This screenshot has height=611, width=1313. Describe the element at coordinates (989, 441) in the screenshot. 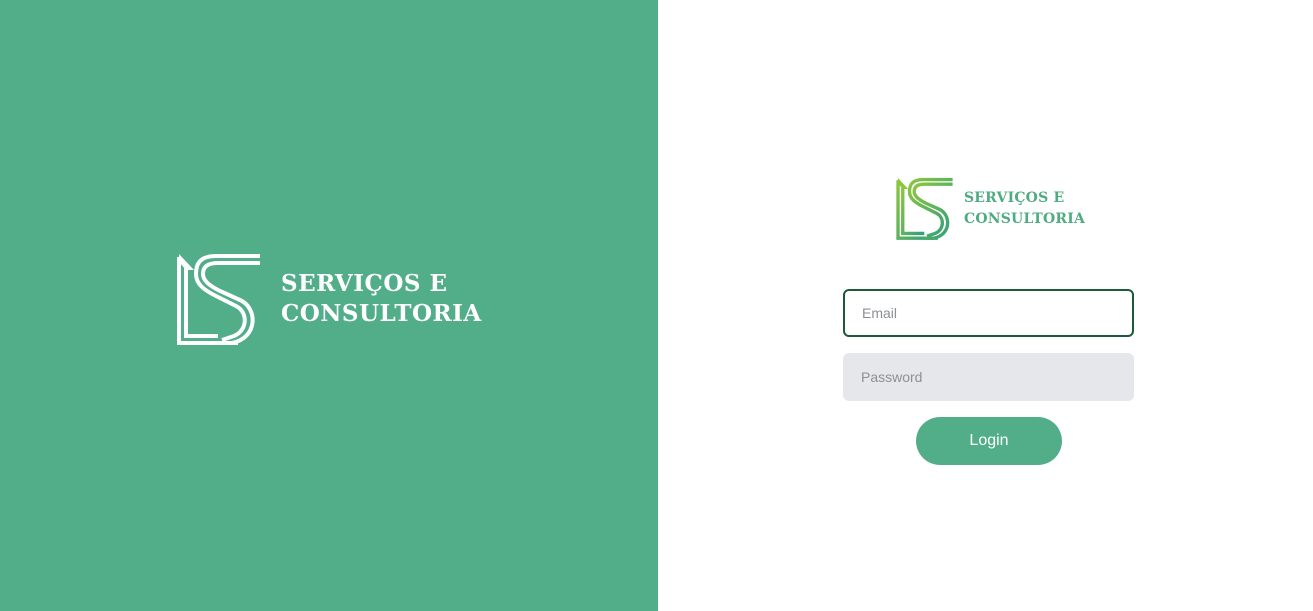

I see `login-button: Login` at that location.